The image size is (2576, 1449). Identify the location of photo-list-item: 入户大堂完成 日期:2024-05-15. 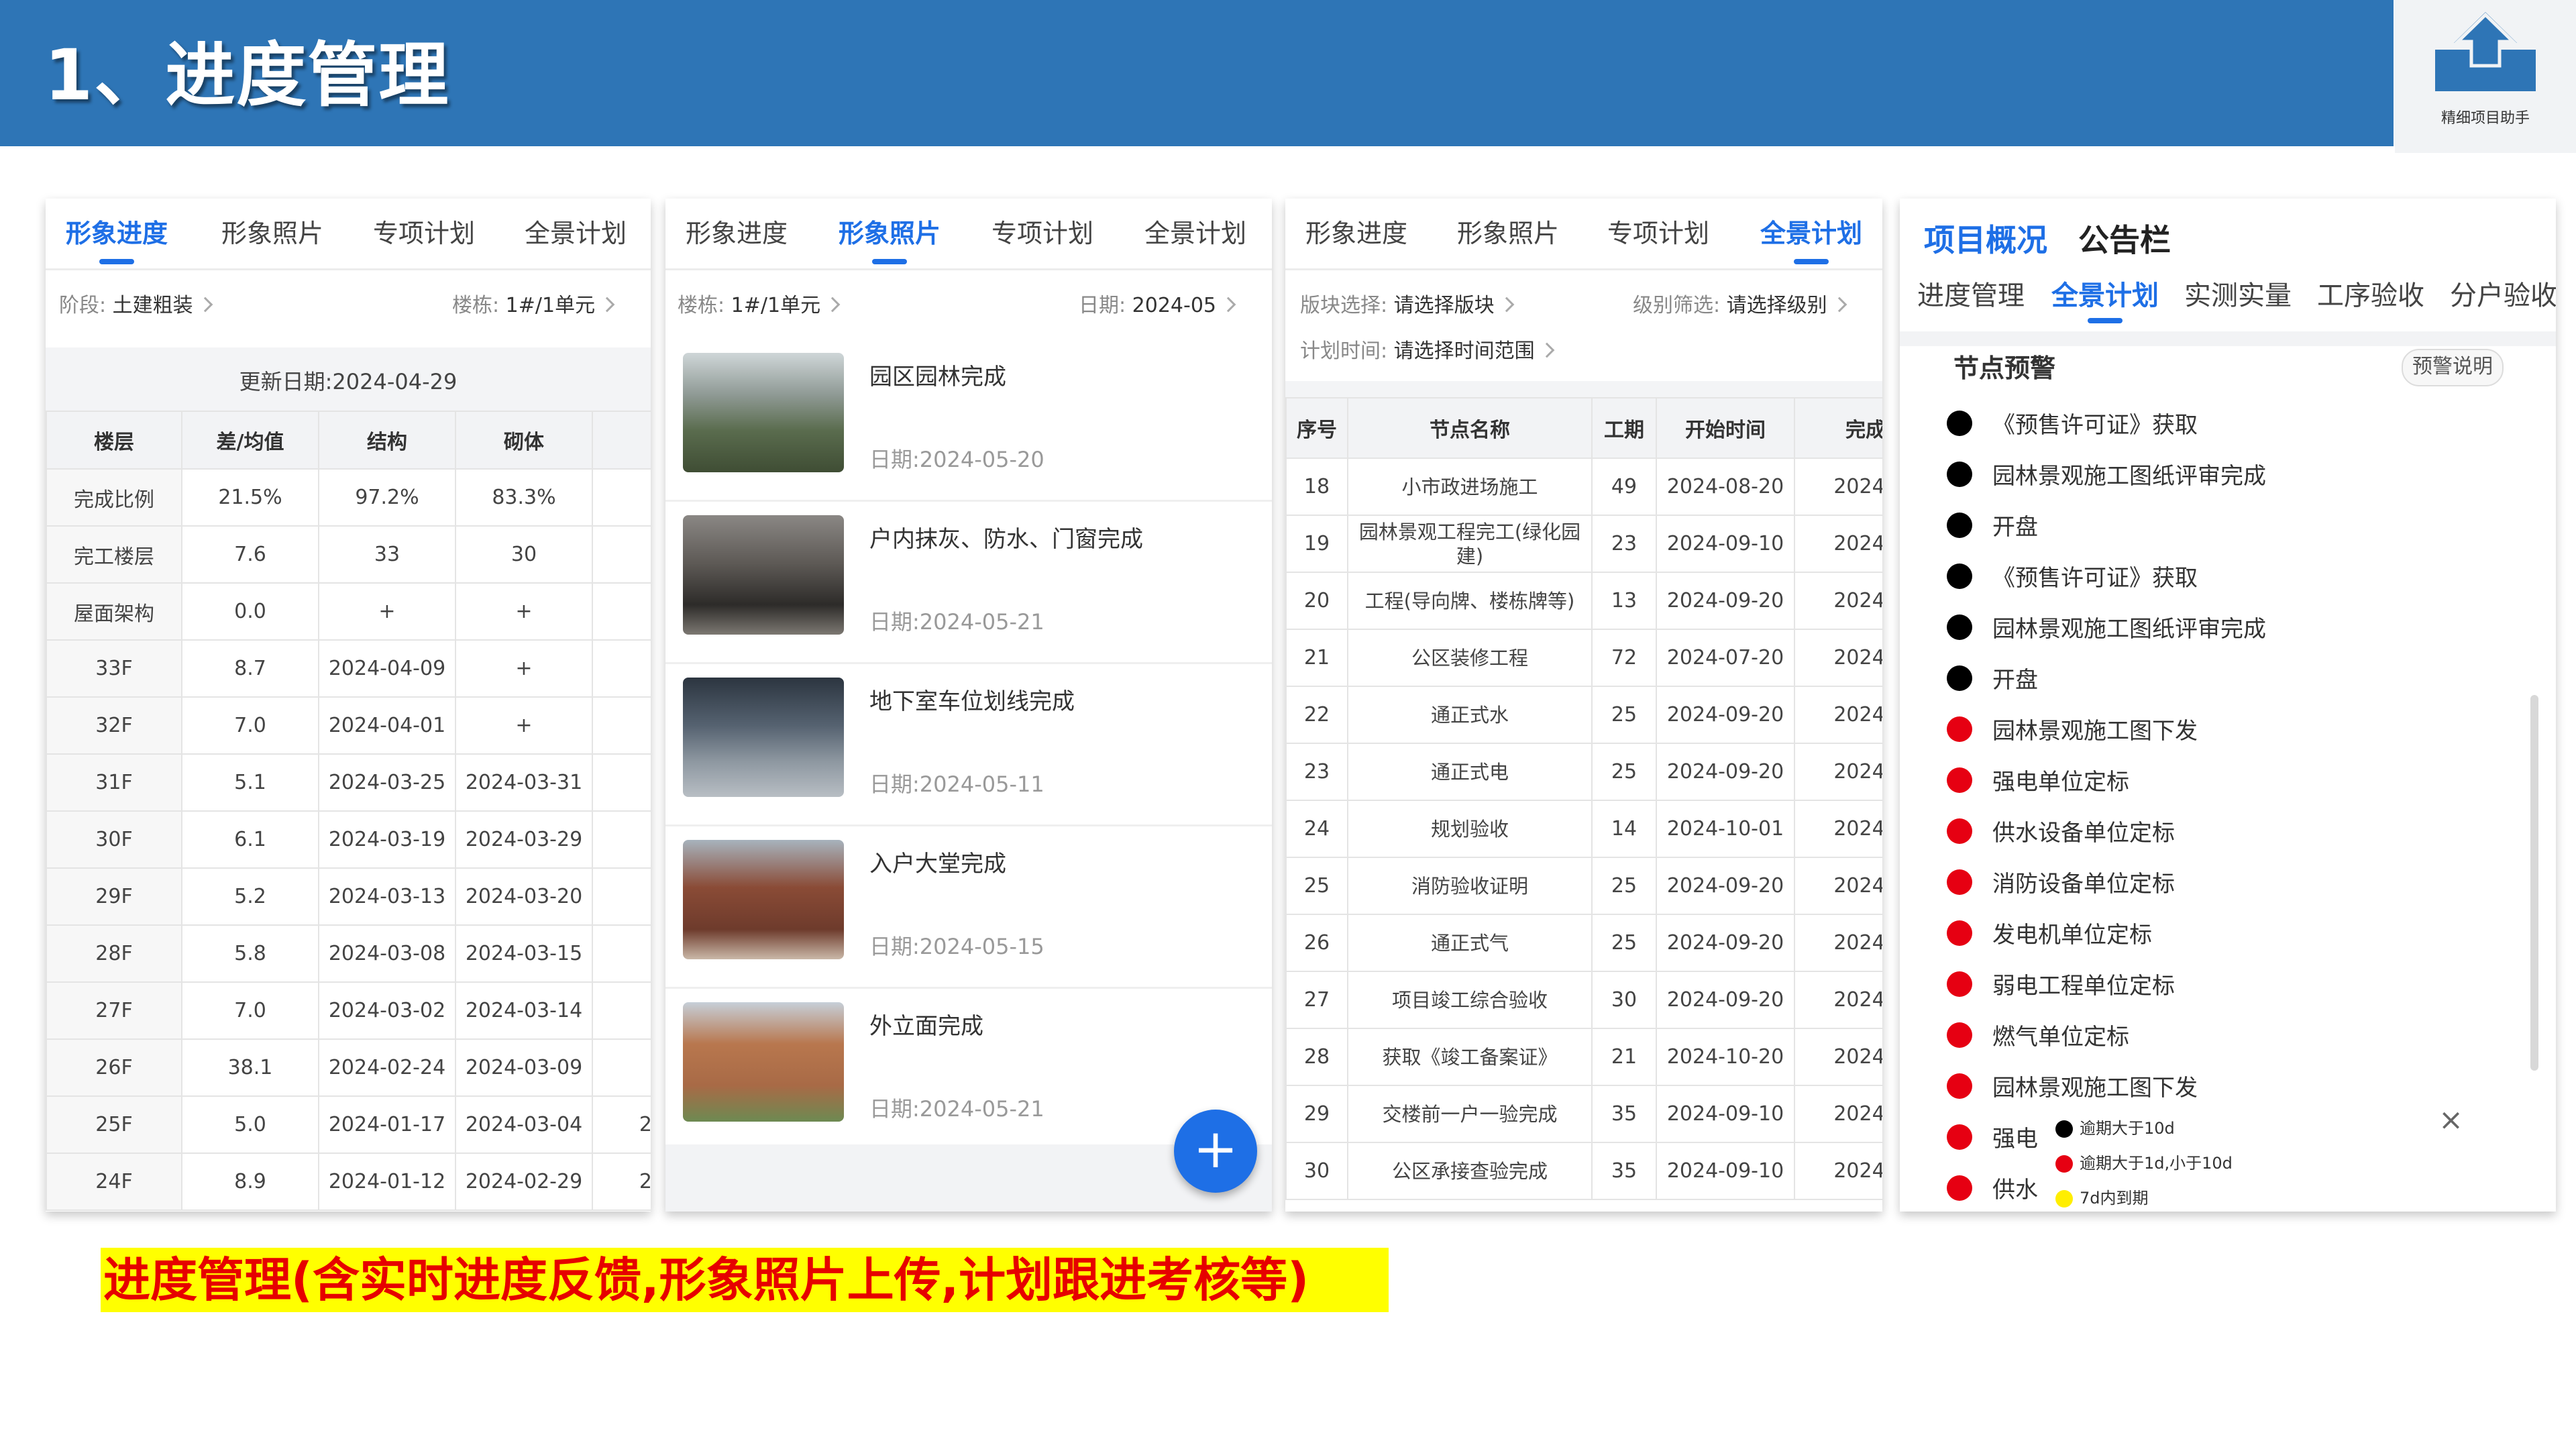
(968, 908).